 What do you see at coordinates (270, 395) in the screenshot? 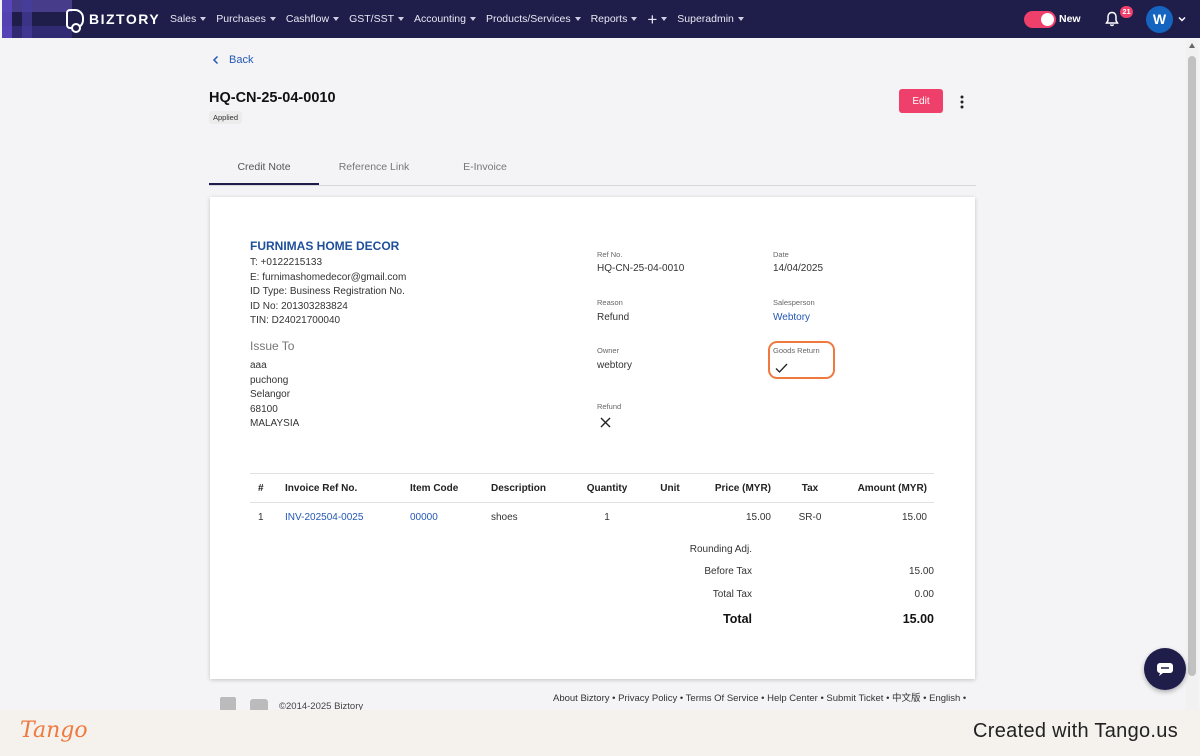
I see `address-line: Selangor` at bounding box center [270, 395].